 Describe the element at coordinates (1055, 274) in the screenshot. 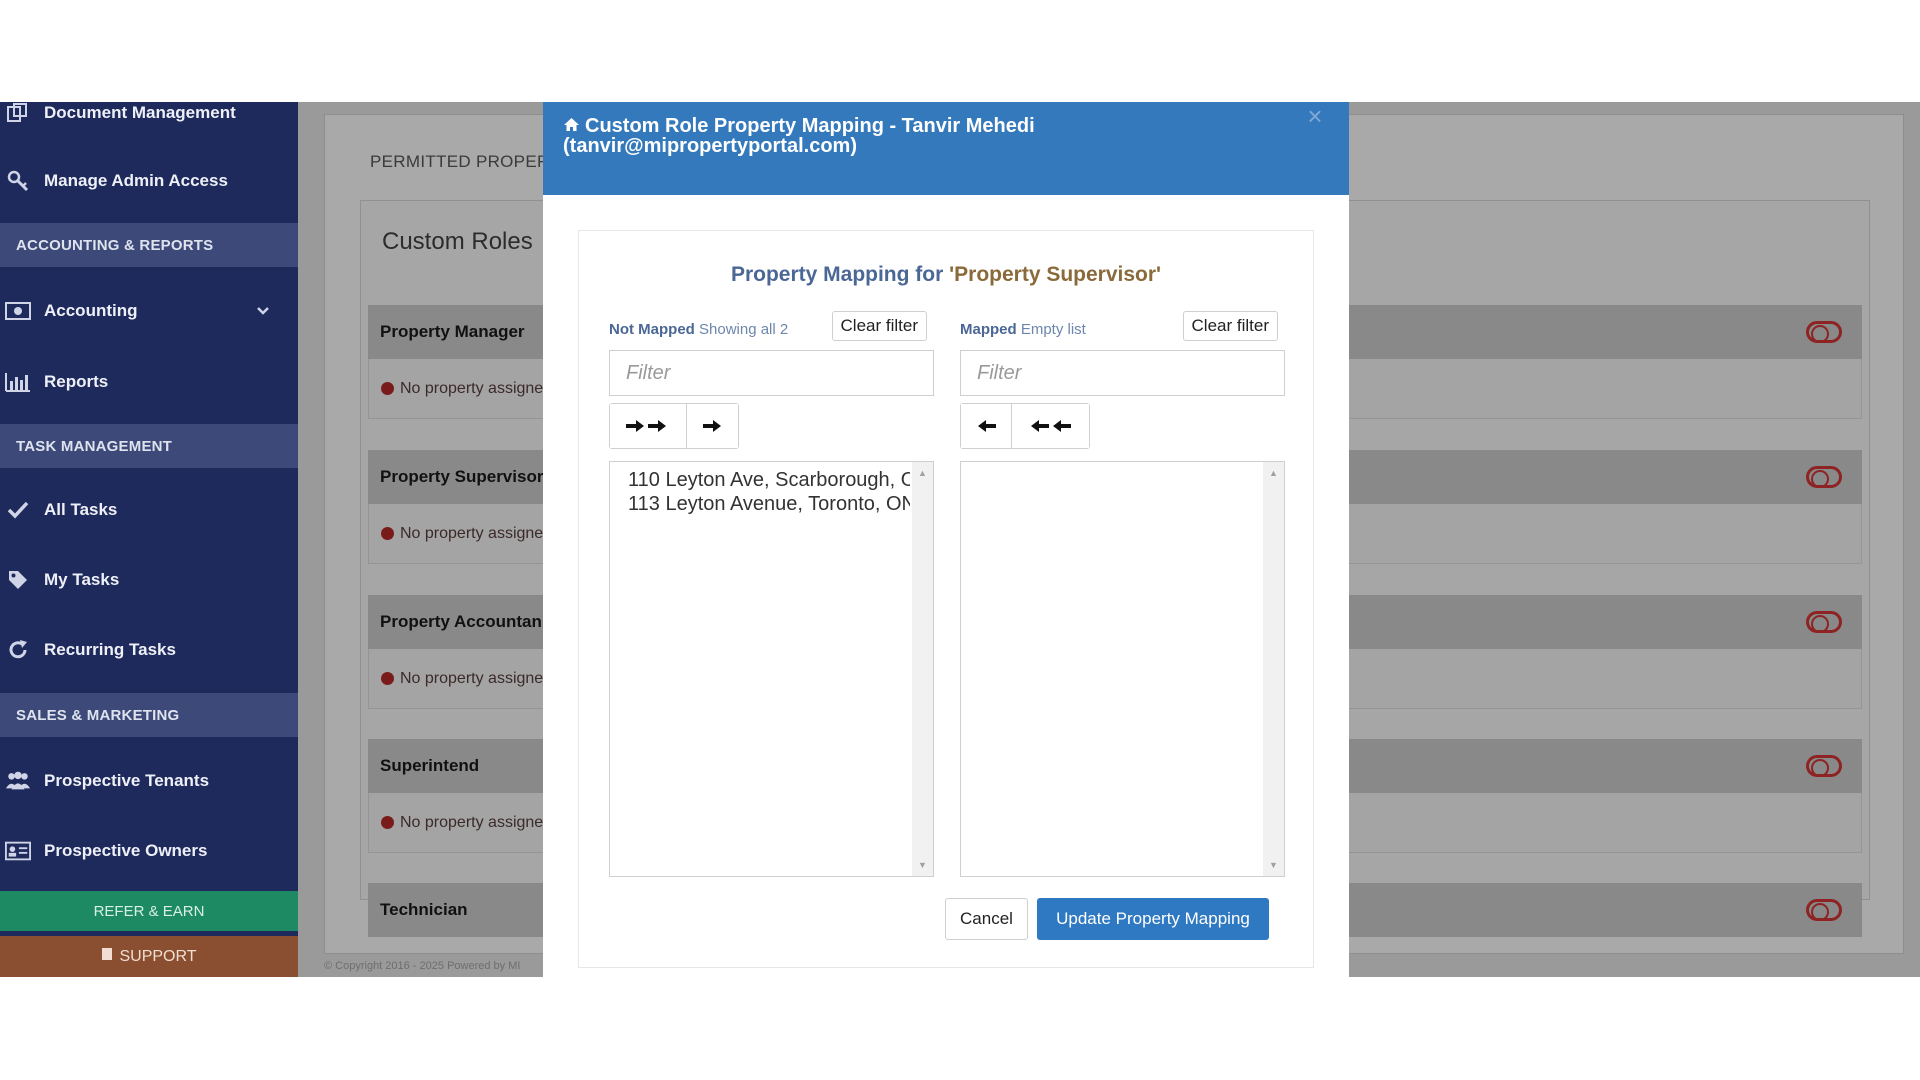

I see `panel-title-role: 'Property Supervisor'` at that location.